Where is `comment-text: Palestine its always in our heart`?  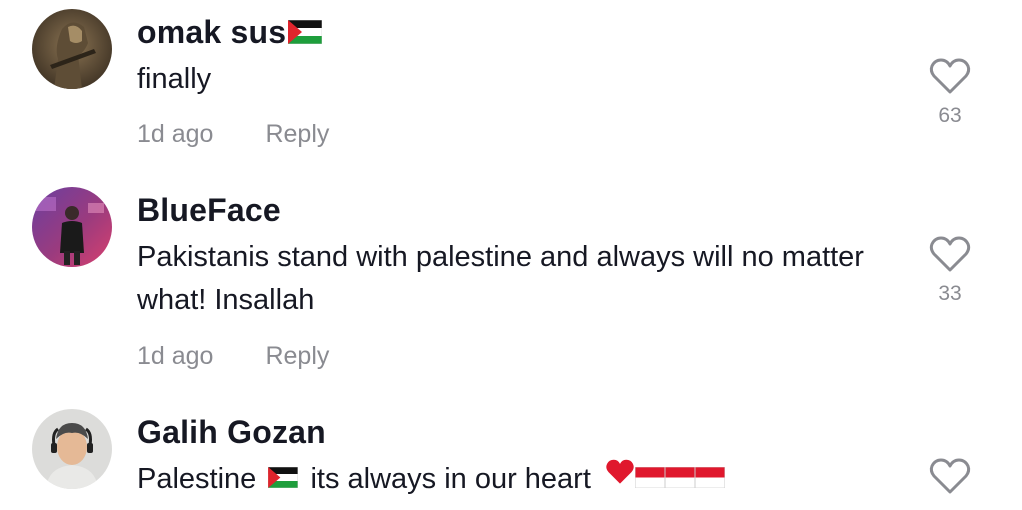
comment-text: Palestine its always in our heart is located at coordinates (507, 480).